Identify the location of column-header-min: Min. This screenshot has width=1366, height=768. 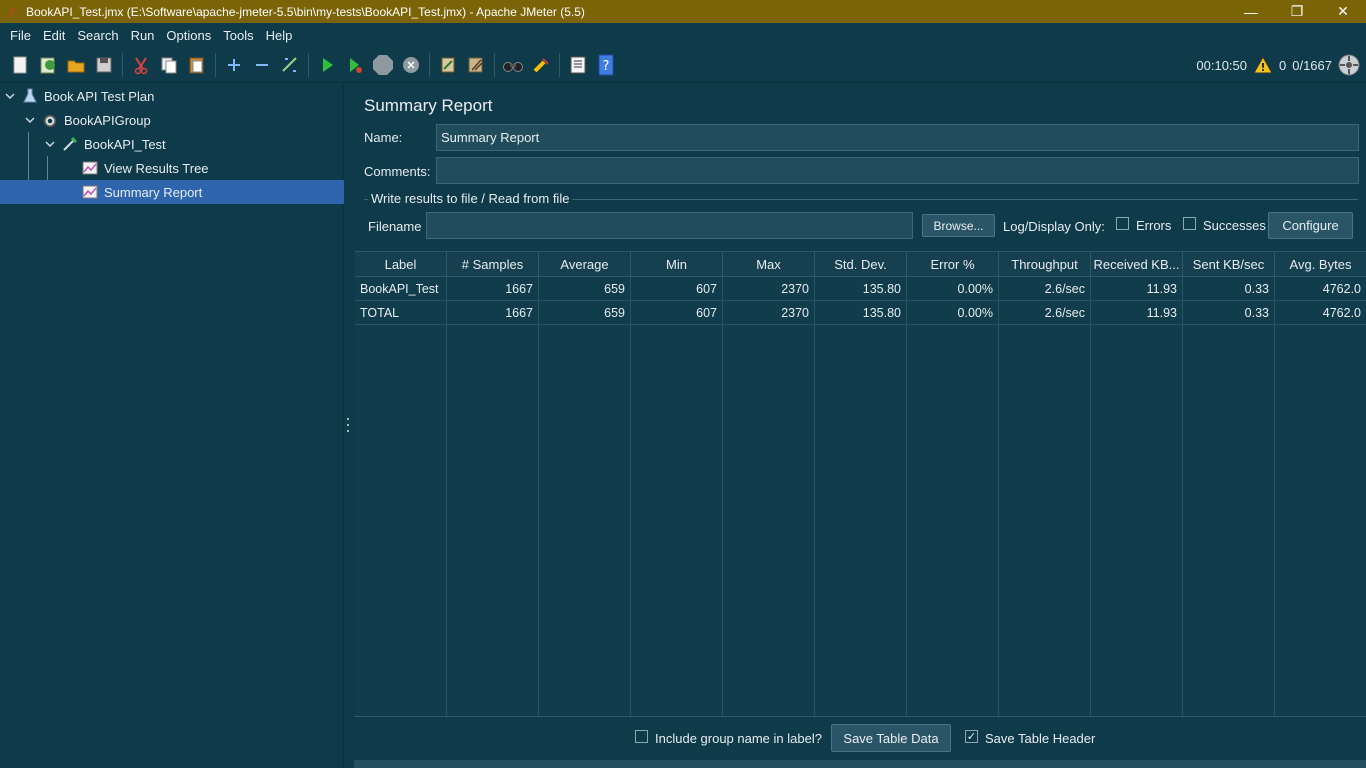
(677, 264).